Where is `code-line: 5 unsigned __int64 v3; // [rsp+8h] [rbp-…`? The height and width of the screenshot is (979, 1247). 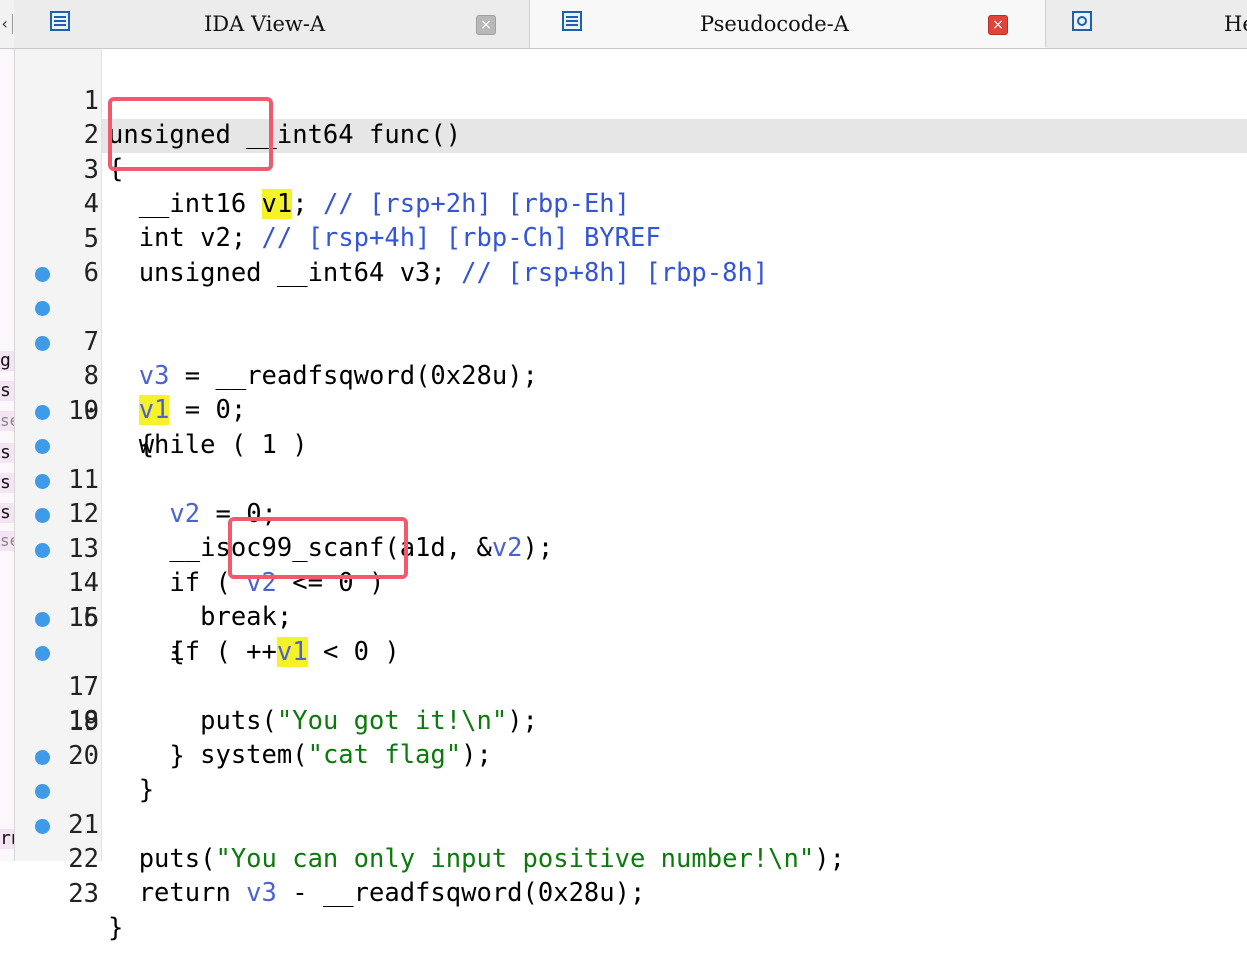
code-line: 5 unsigned __int64 v3; // [rsp+8h] [rbp-… is located at coordinates (631, 238).